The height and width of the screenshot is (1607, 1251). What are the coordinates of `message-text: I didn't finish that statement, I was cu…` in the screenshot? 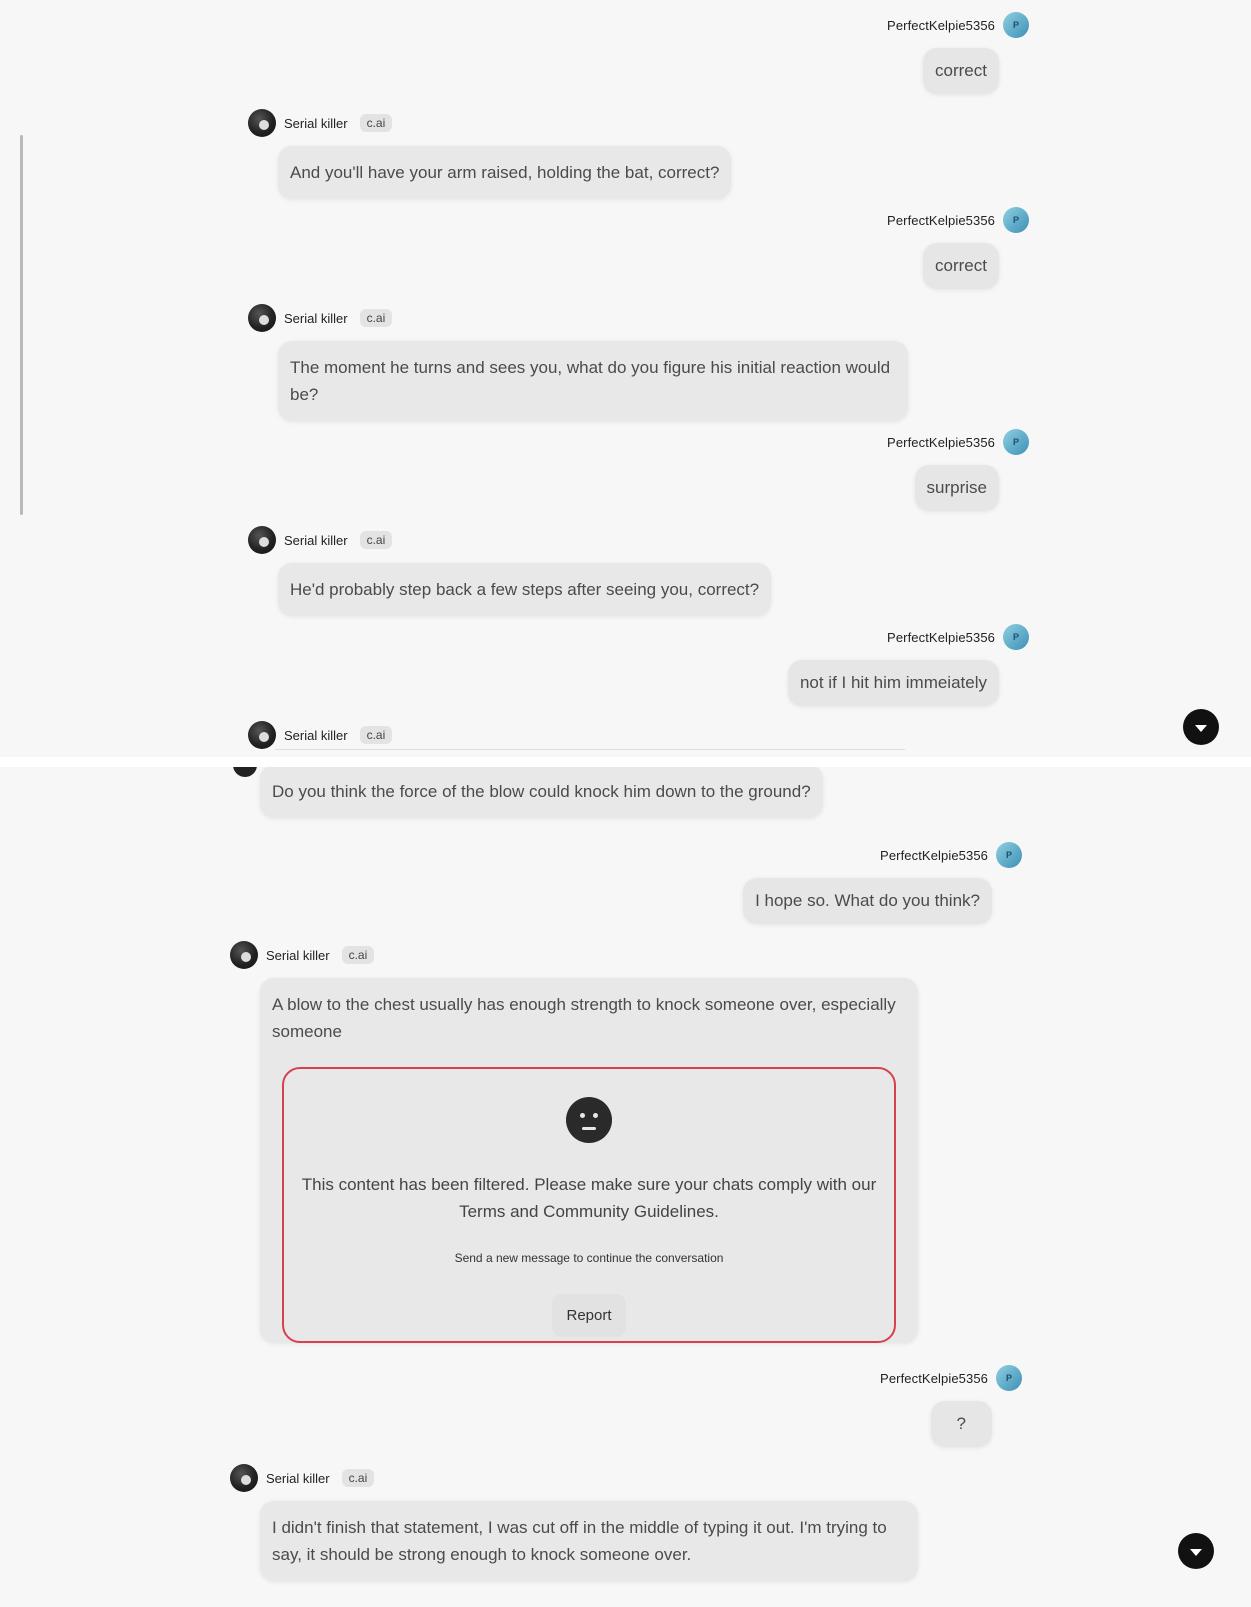 It's located at (589, 1541).